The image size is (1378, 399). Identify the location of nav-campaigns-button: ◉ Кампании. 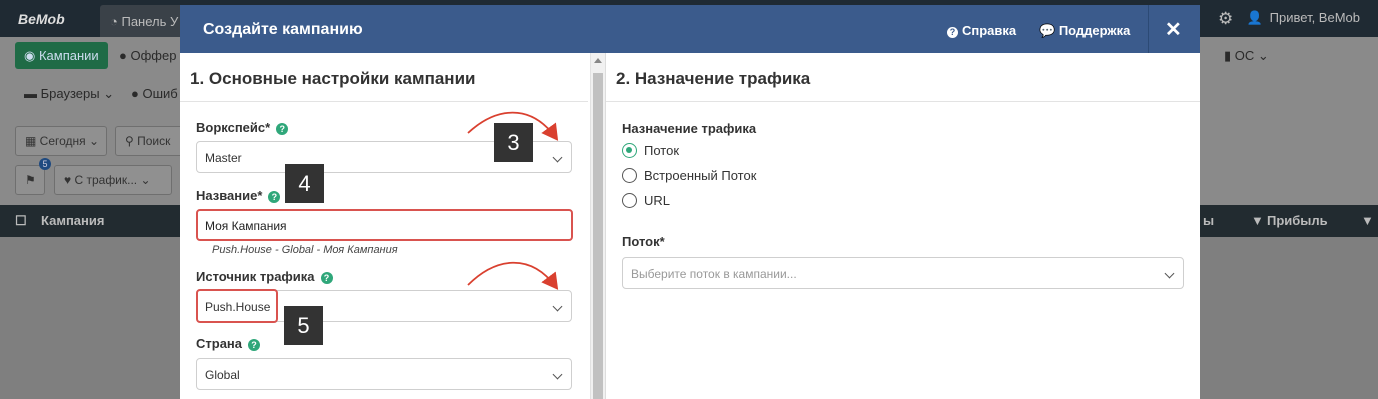
(61, 55).